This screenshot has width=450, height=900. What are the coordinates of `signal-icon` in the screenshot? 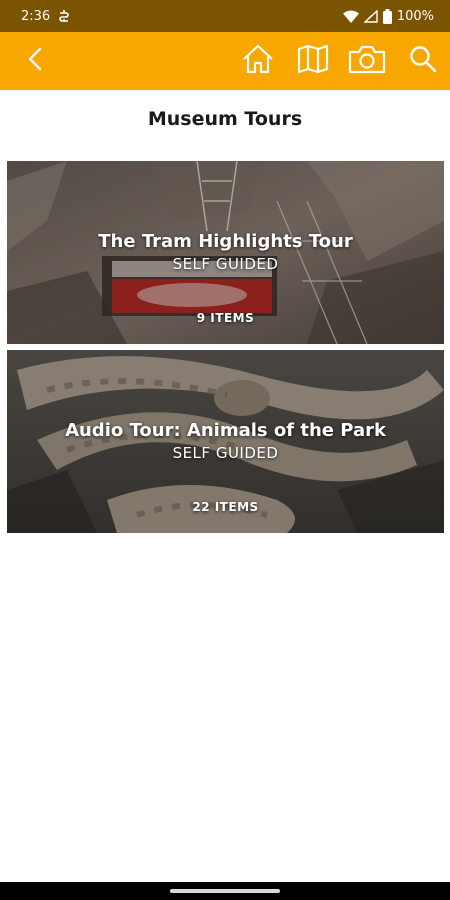 It's located at (370, 16).